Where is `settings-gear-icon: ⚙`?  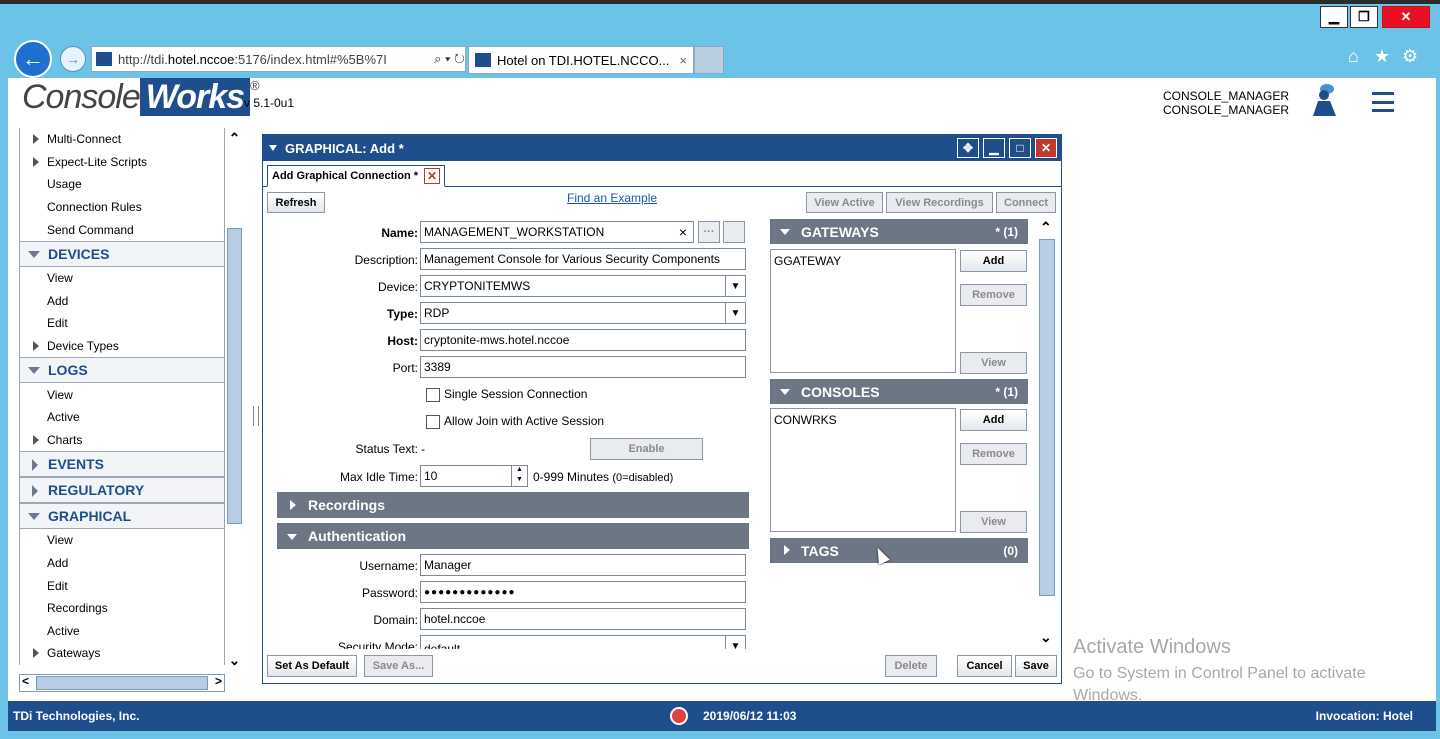 settings-gear-icon: ⚙ is located at coordinates (1410, 56).